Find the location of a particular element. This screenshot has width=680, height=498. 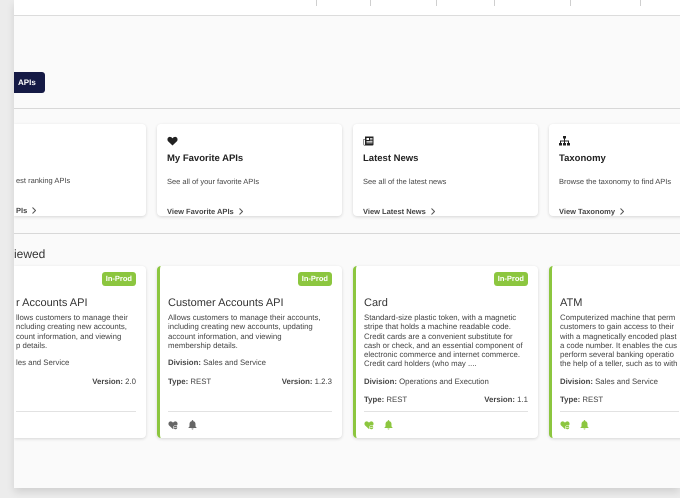

hierarchy-icon is located at coordinates (564, 141).